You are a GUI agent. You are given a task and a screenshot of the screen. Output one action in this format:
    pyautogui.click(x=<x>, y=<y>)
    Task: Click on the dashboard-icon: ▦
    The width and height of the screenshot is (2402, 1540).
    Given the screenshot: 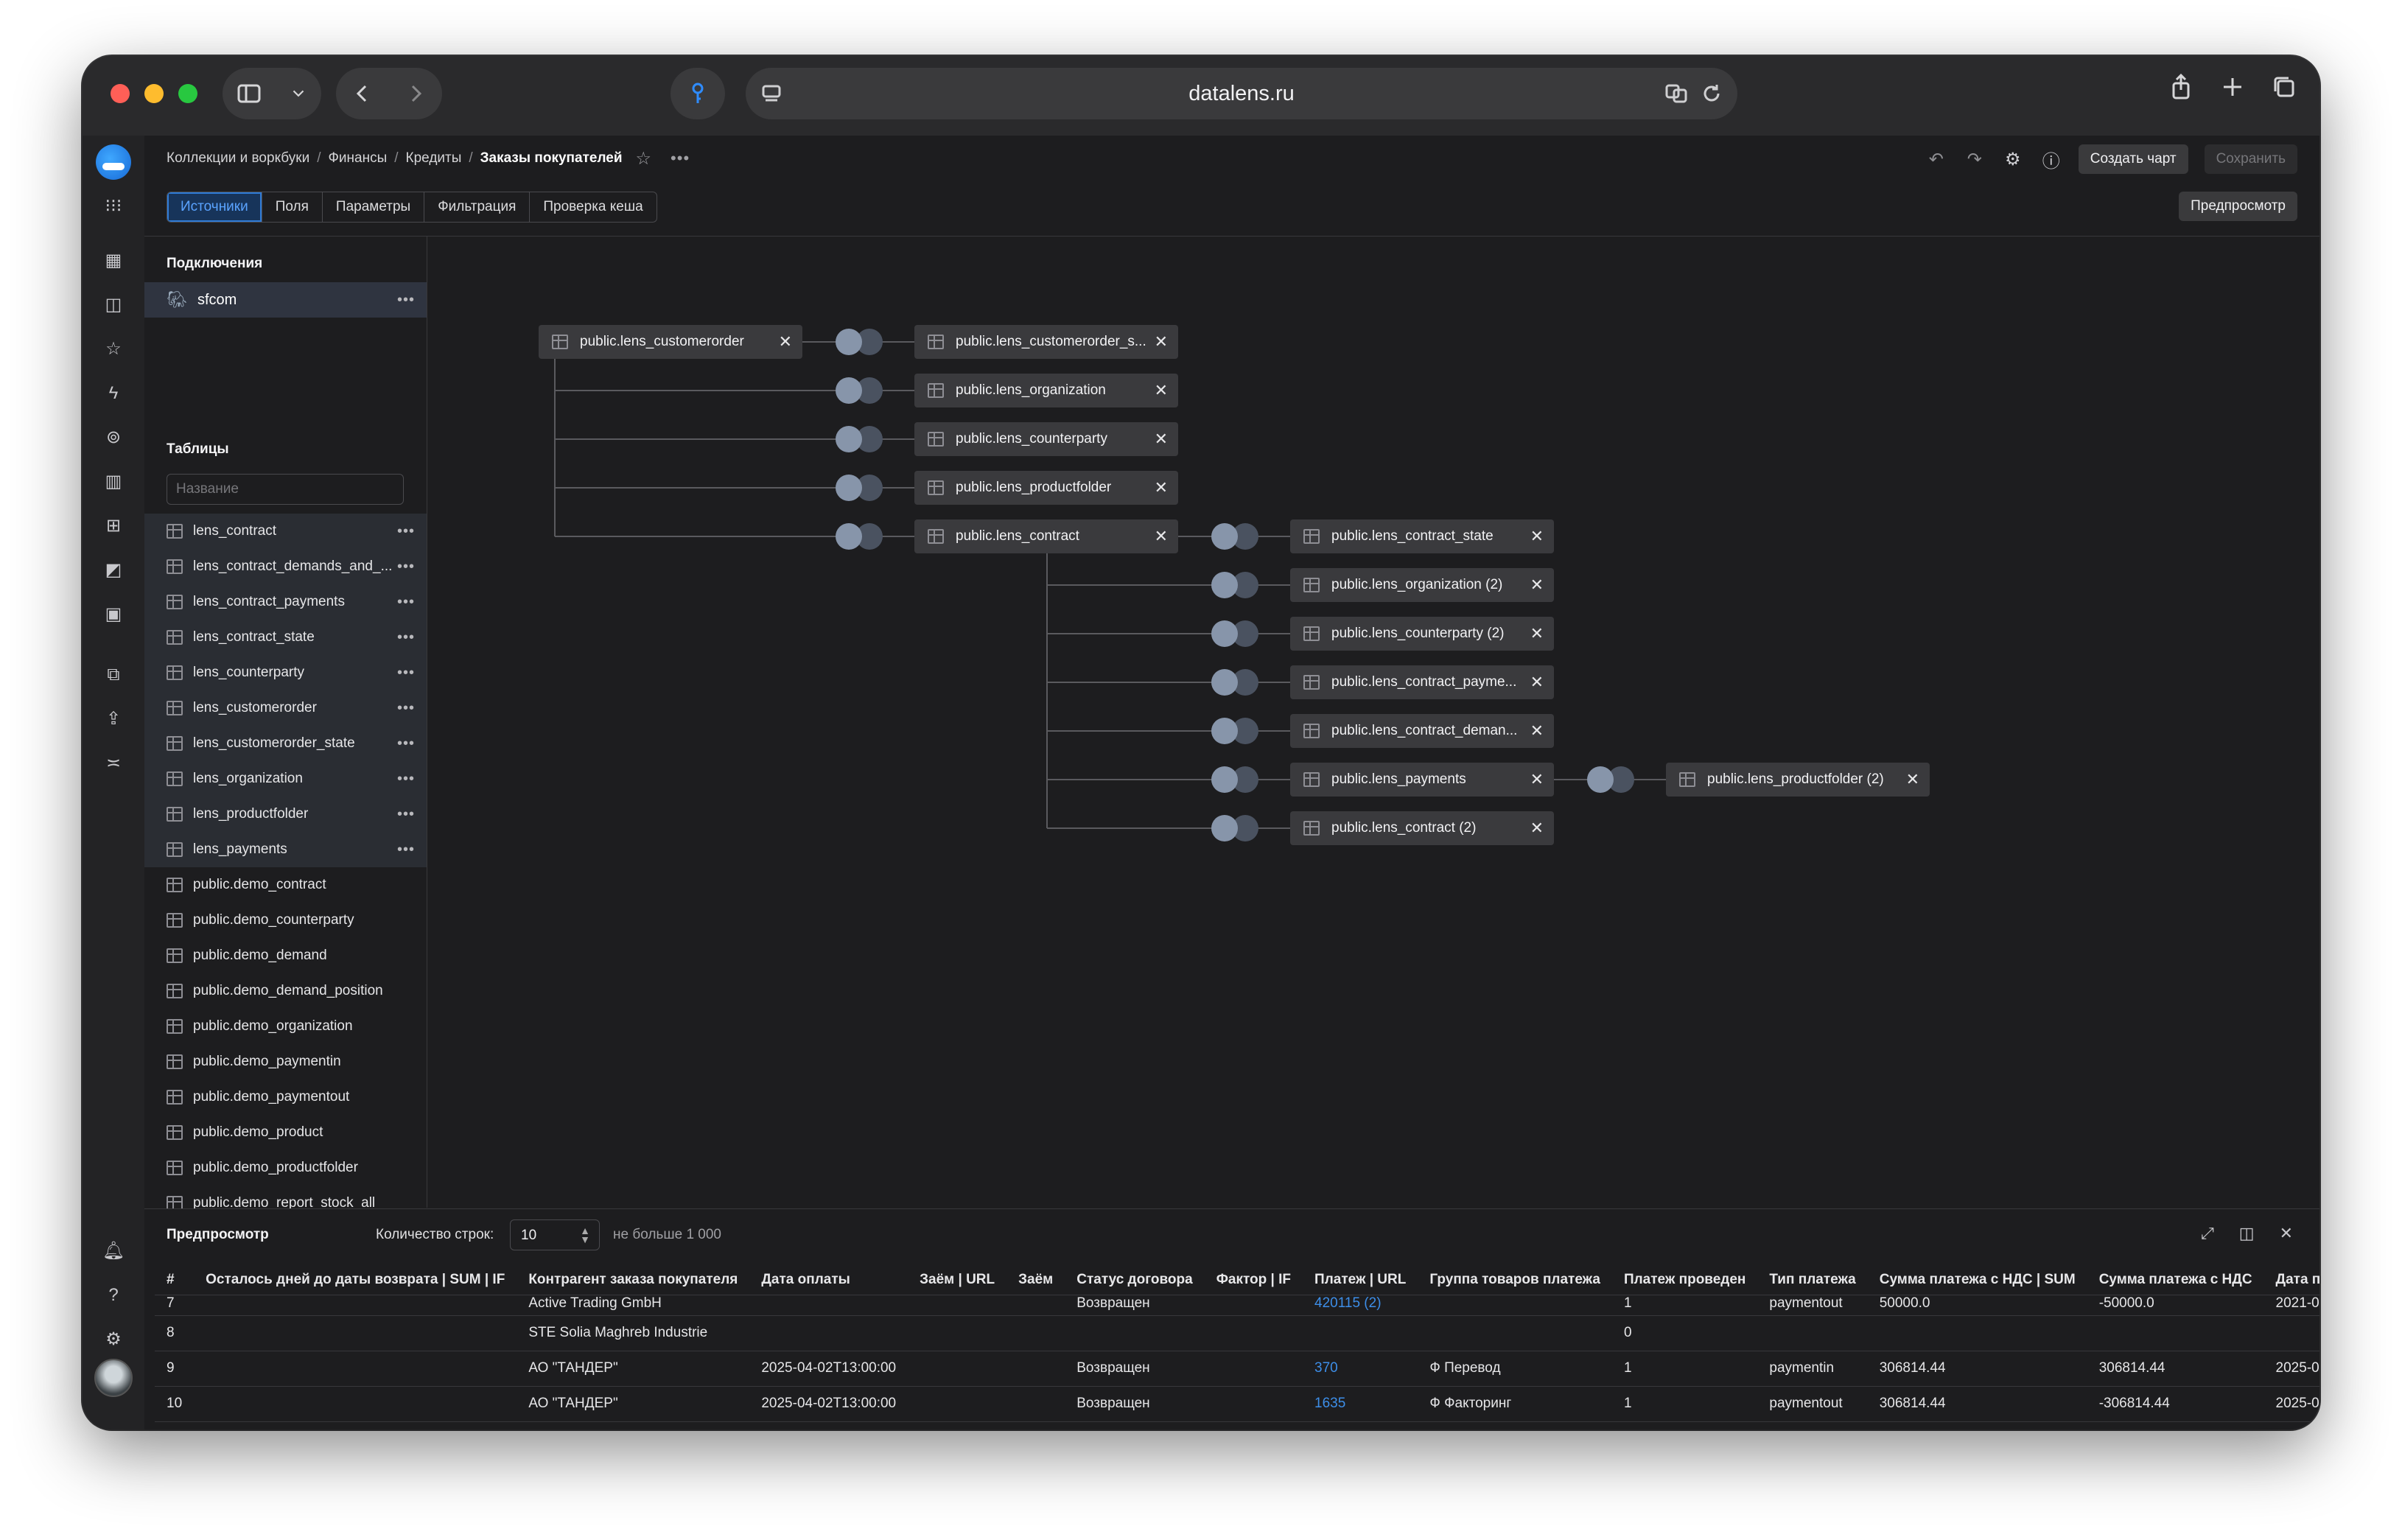 What is the action you would take?
    pyautogui.click(x=113, y=261)
    